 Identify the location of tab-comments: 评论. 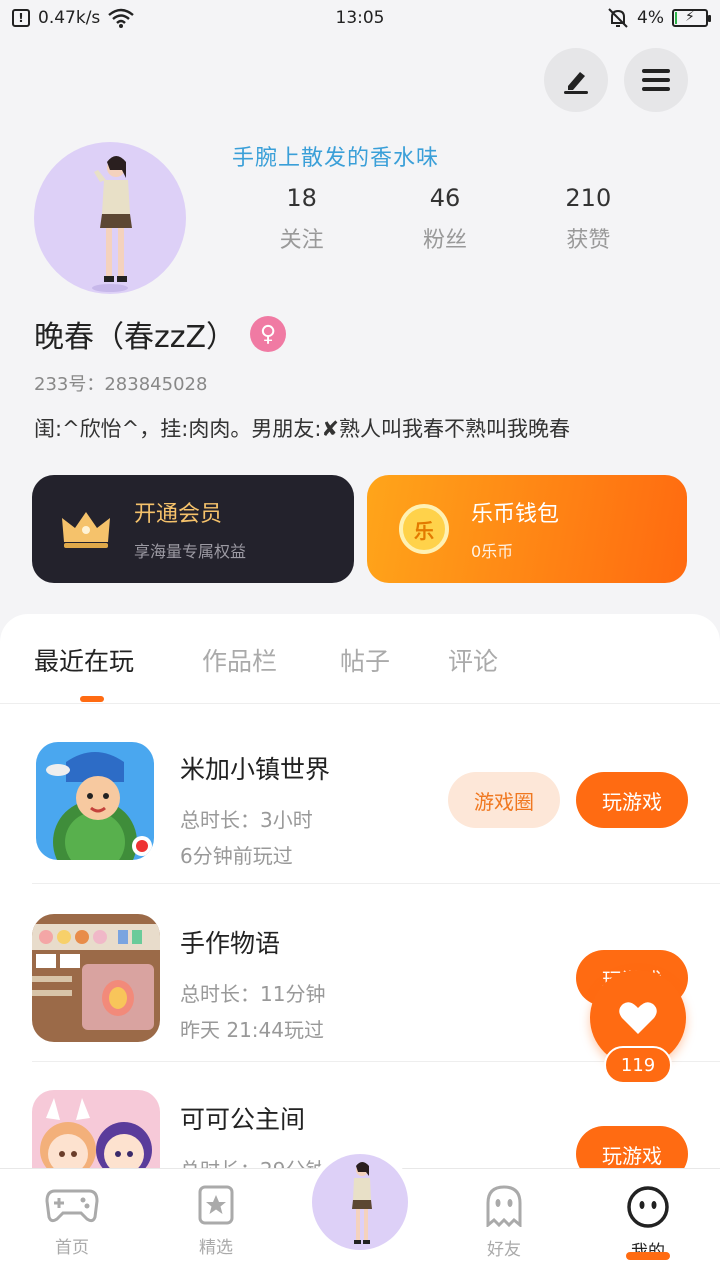
(473, 660).